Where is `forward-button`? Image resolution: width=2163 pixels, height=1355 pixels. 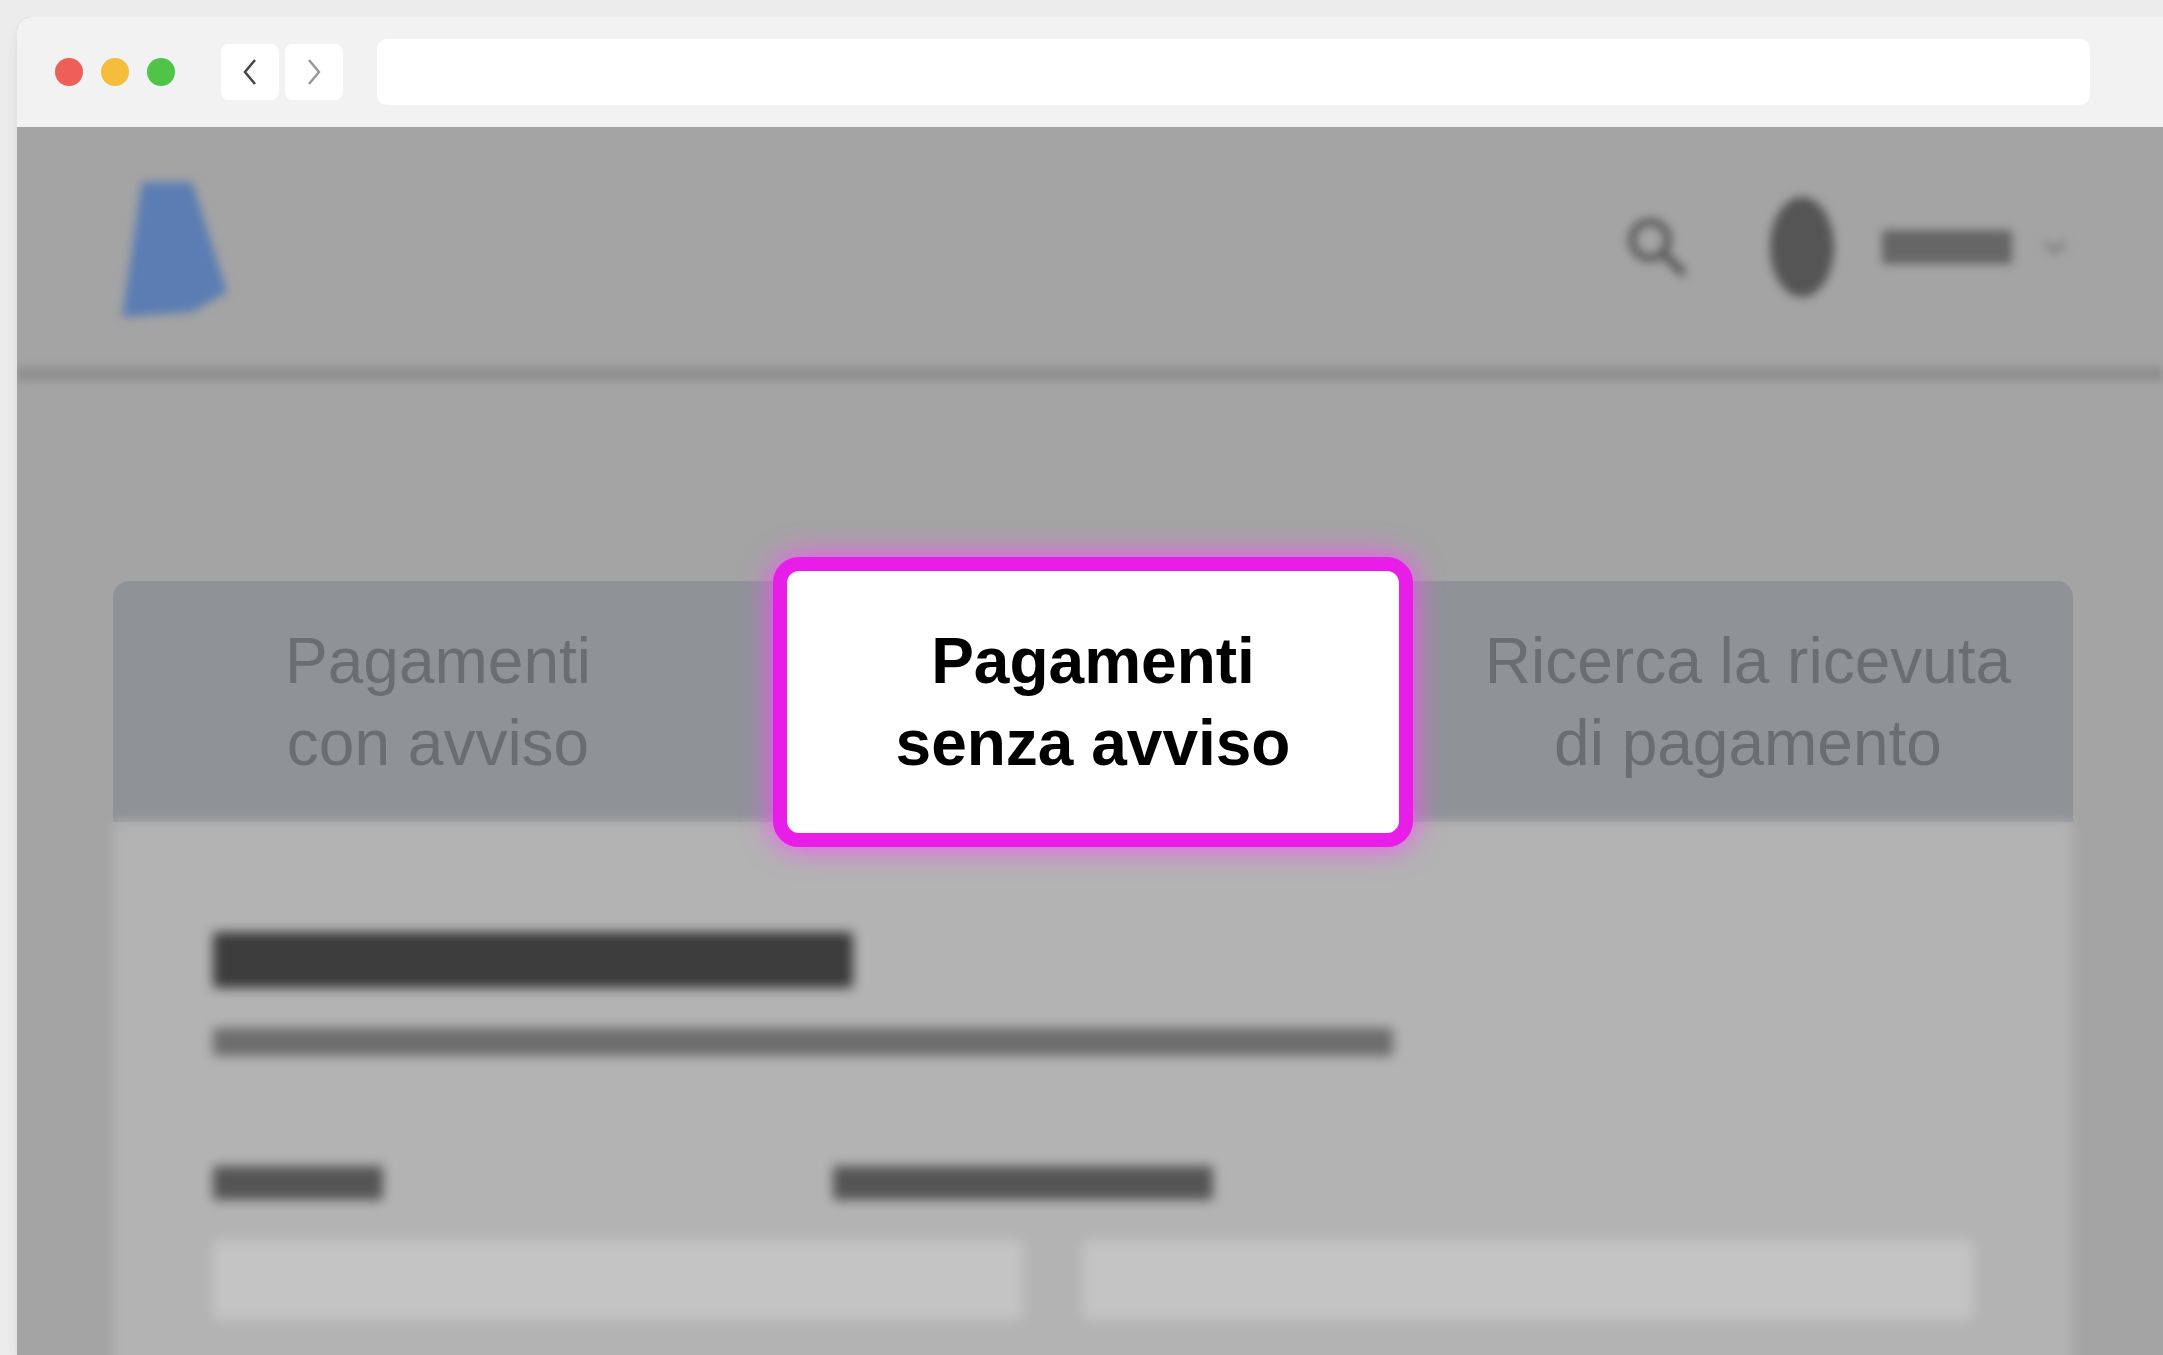 forward-button is located at coordinates (314, 72).